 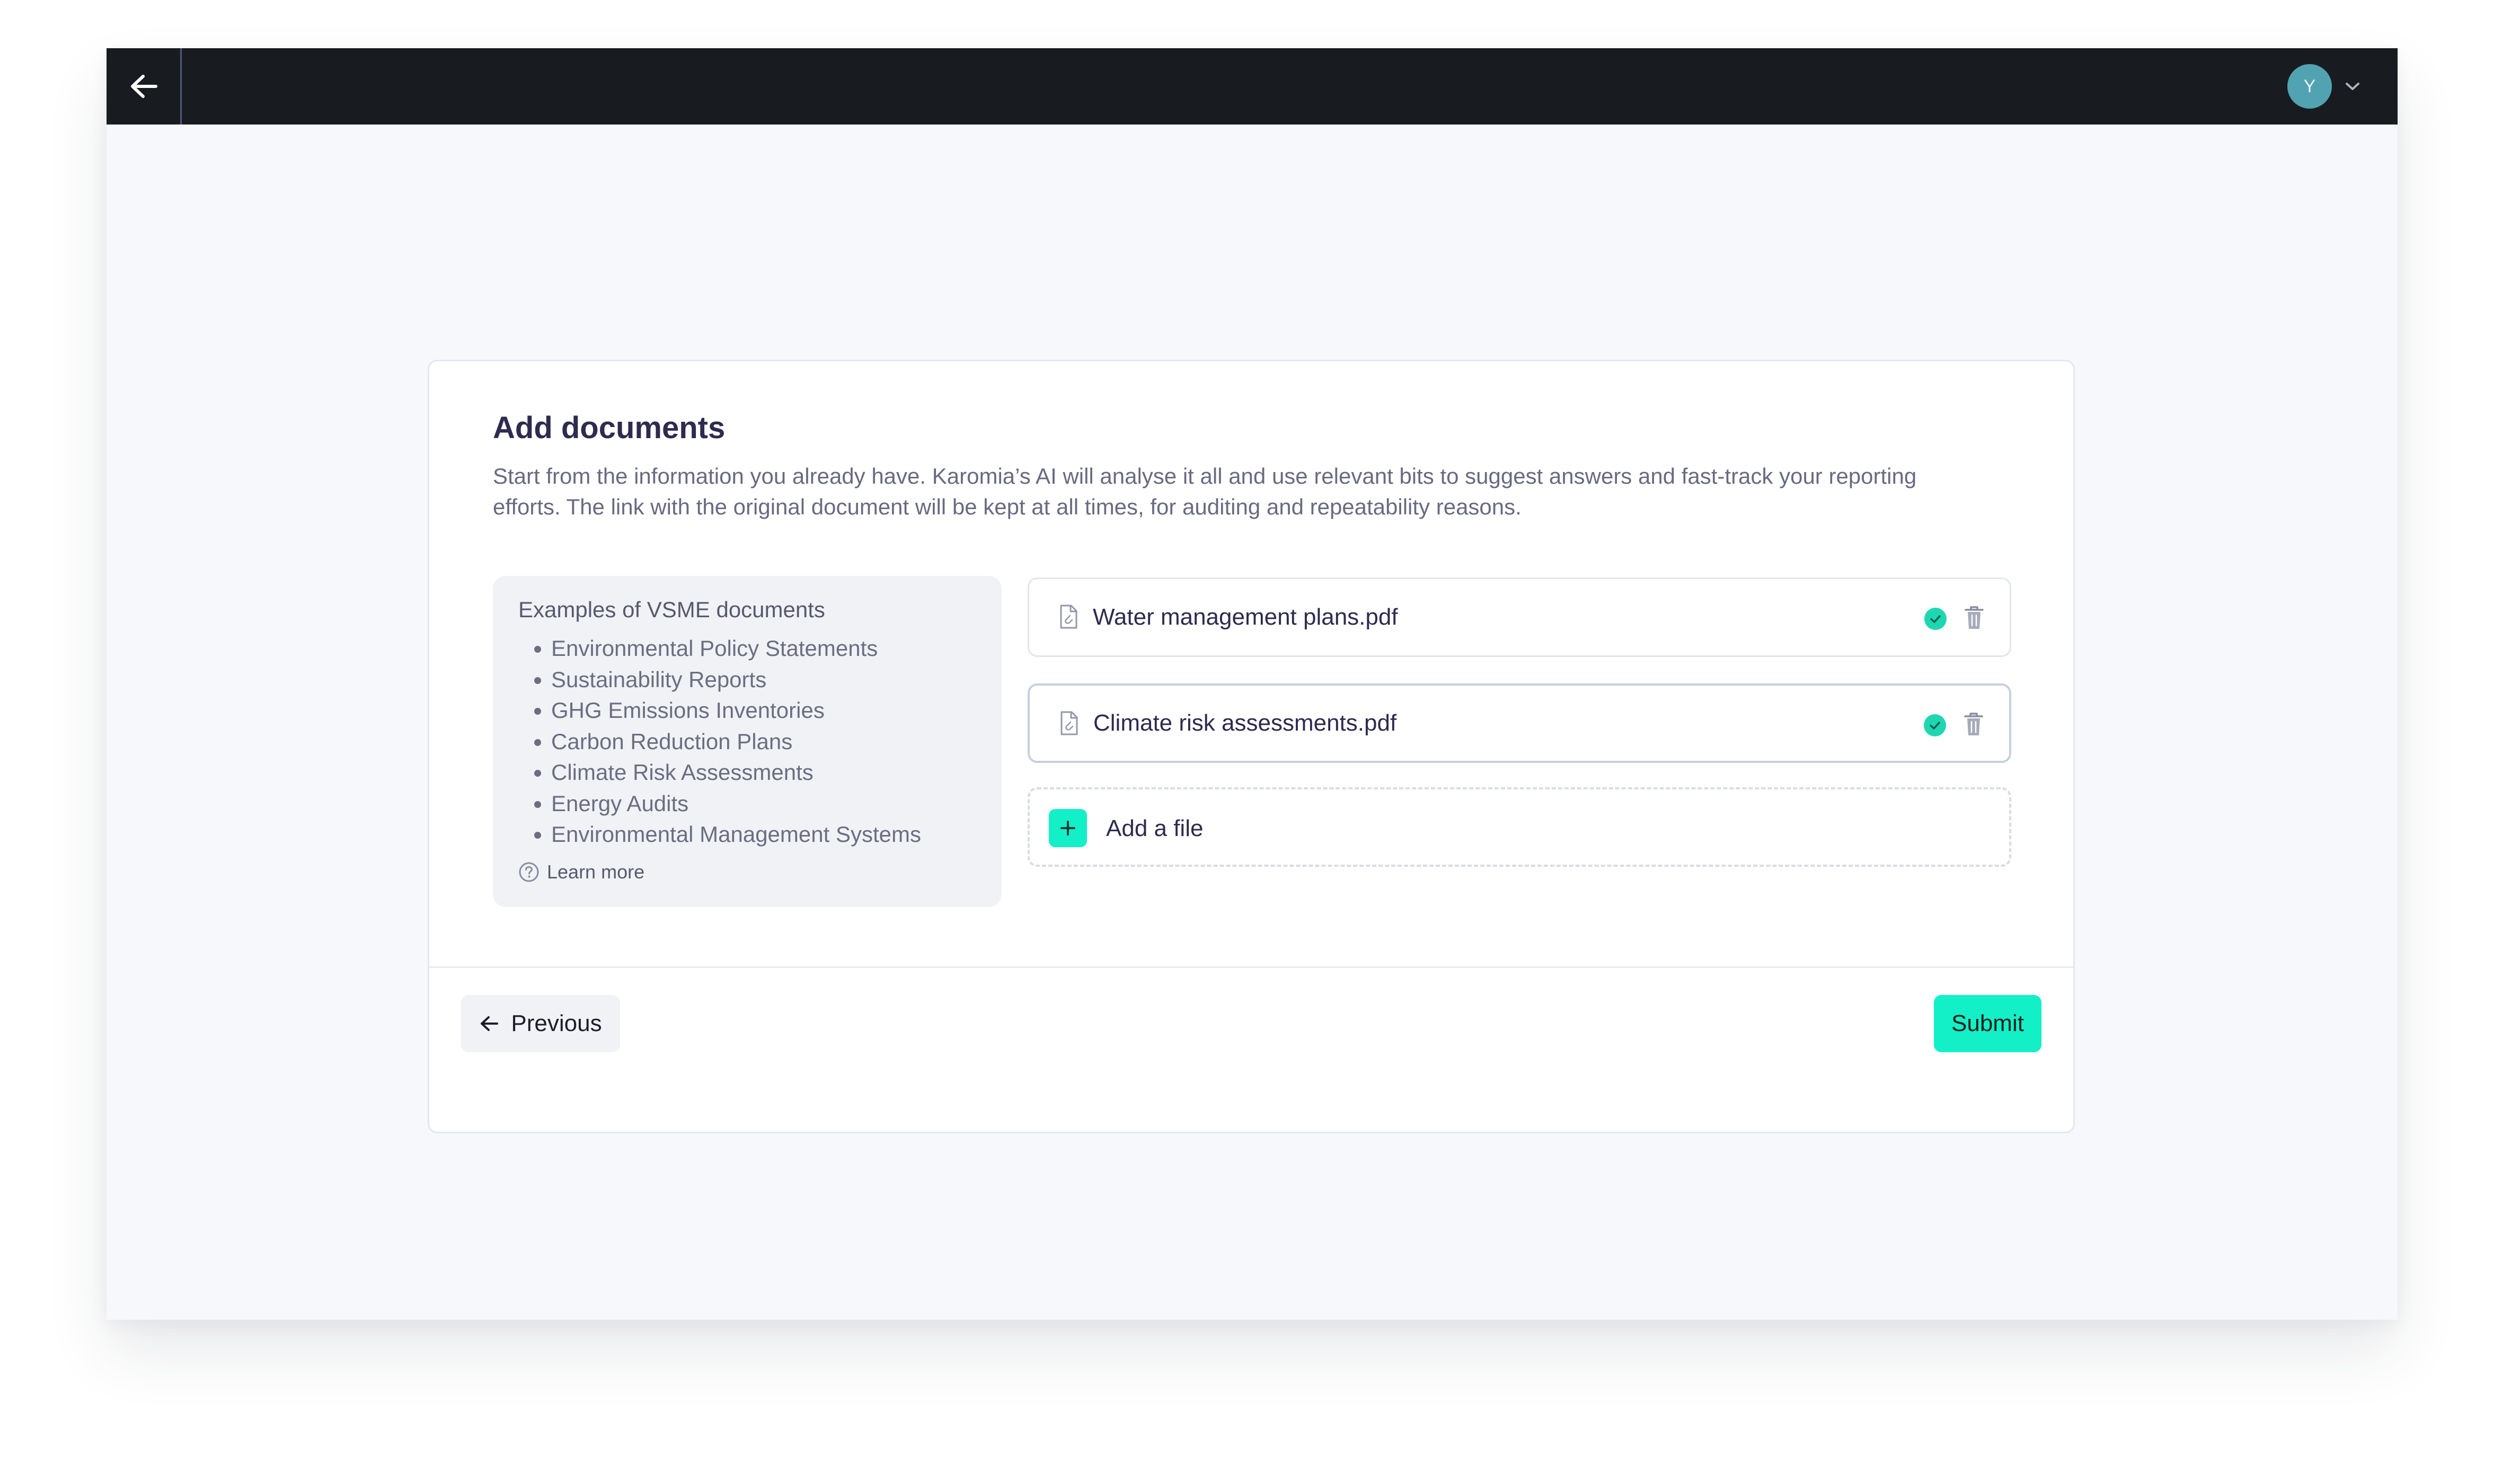 What do you see at coordinates (1251, 967) in the screenshot?
I see `footer-divider` at bounding box center [1251, 967].